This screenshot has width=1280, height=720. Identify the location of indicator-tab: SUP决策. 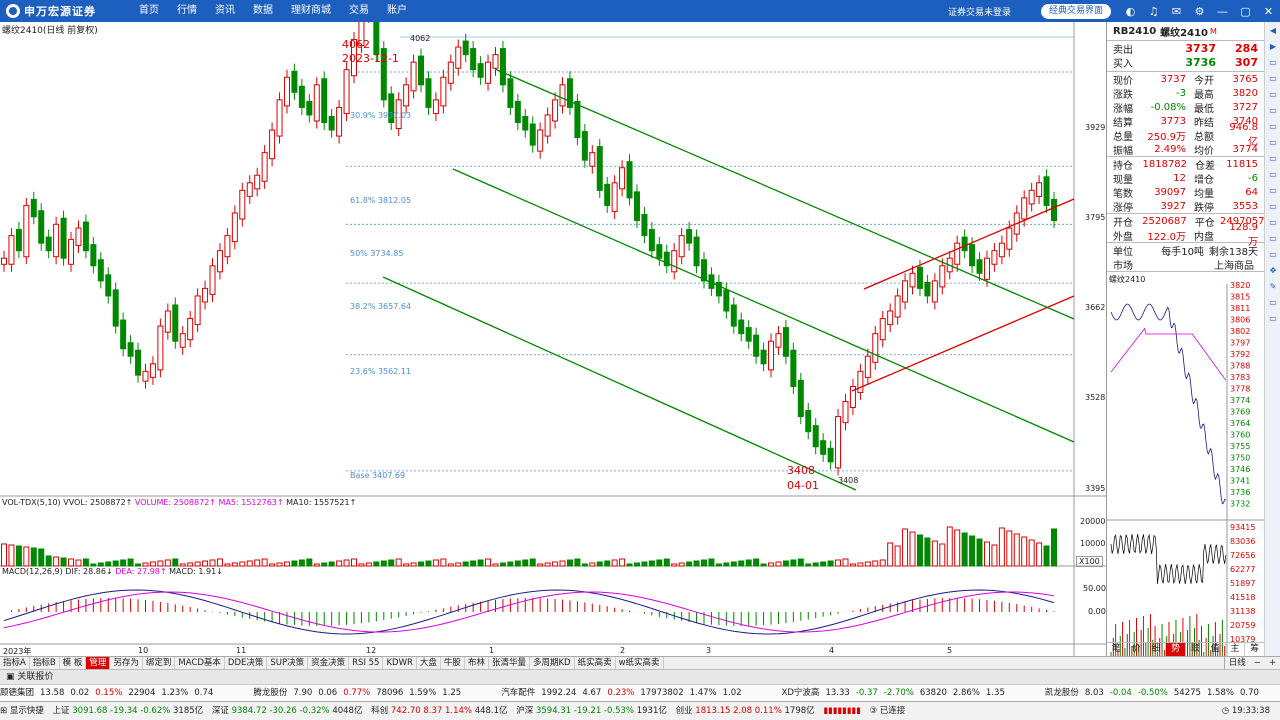
(288, 663).